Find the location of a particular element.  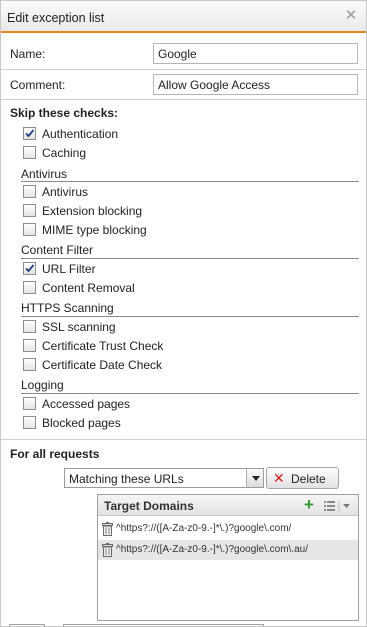

name-field is located at coordinates (255, 53).